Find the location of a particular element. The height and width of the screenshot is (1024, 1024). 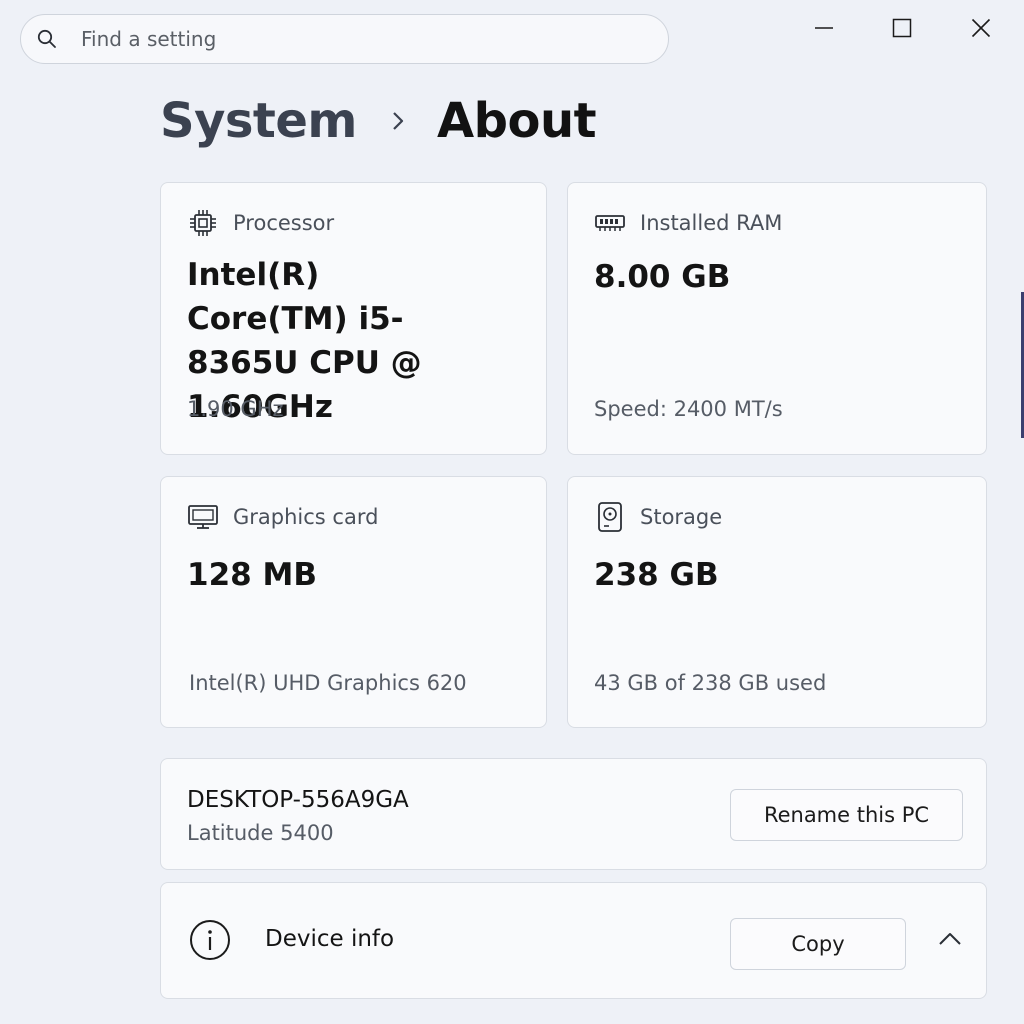

device-model: Latitude 5400 is located at coordinates (260, 833).